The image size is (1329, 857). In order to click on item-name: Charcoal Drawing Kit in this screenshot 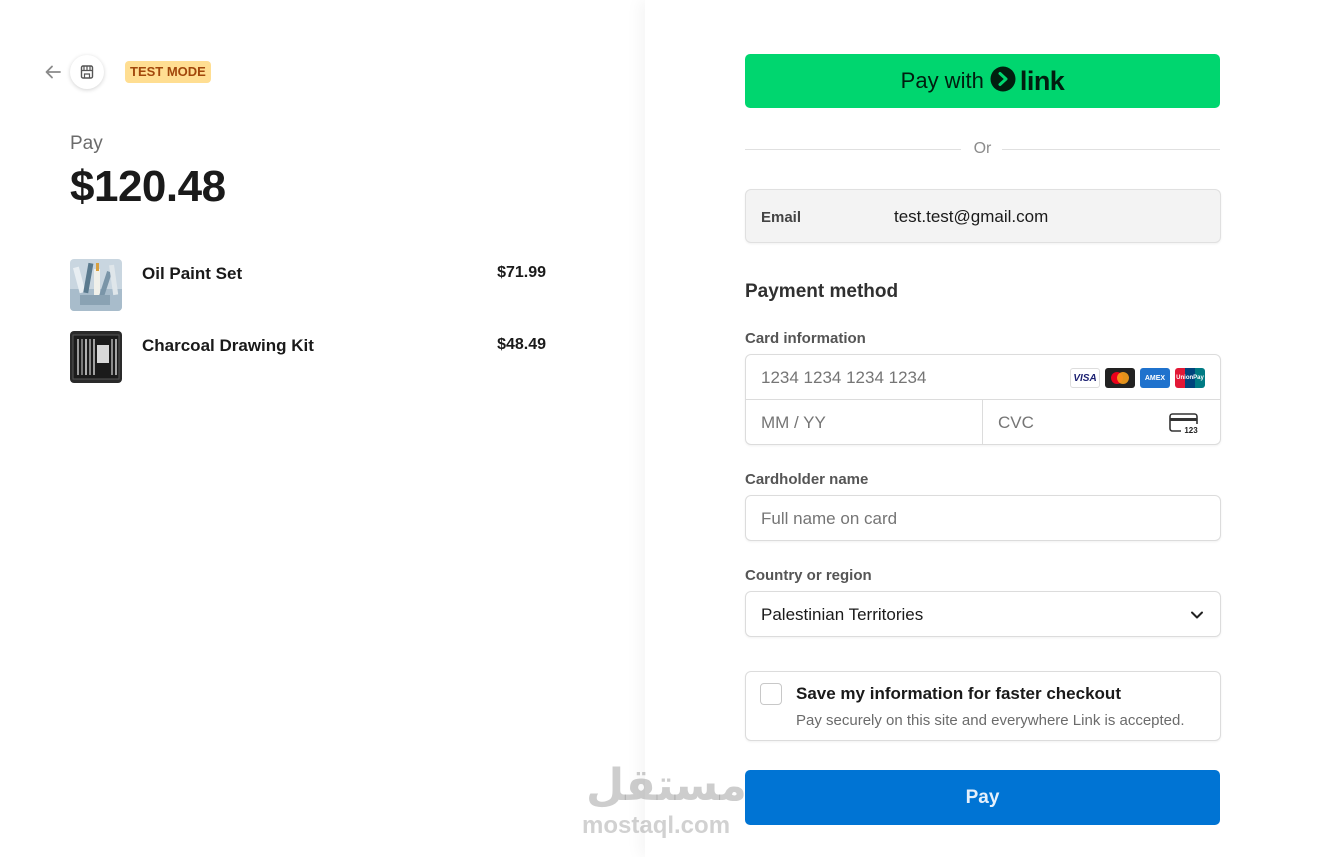, I will do `click(228, 345)`.